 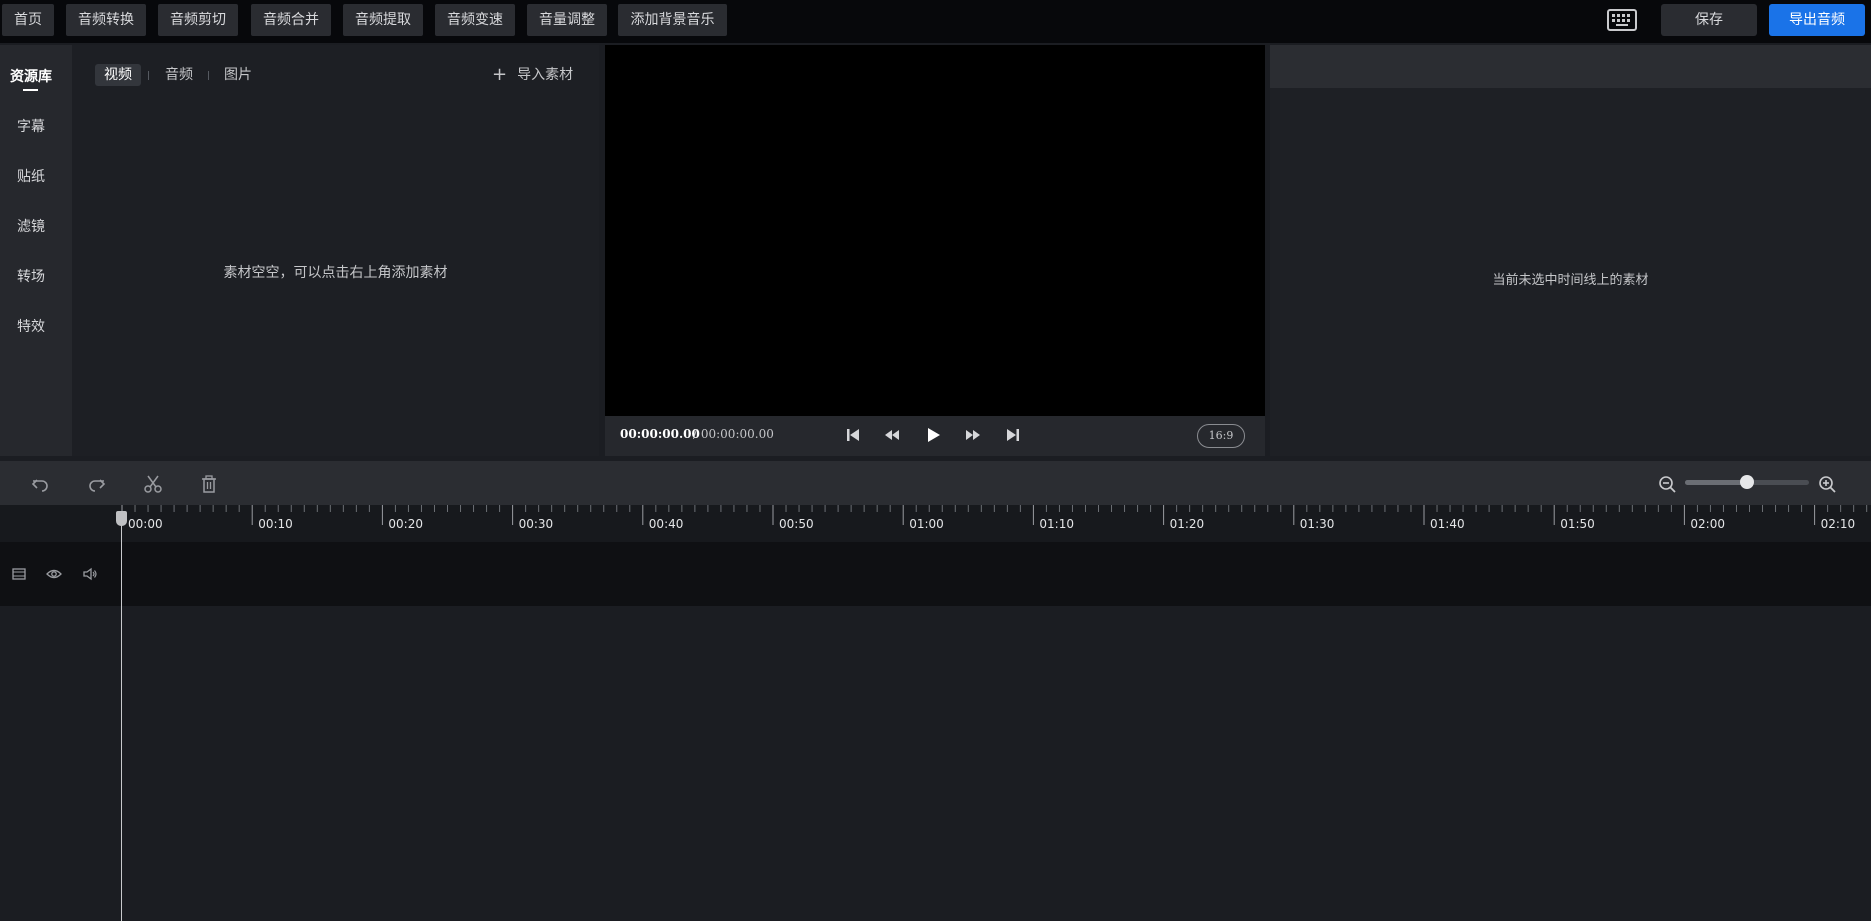 I want to click on ruler-tick-label: 00:40, so click(x=666, y=524).